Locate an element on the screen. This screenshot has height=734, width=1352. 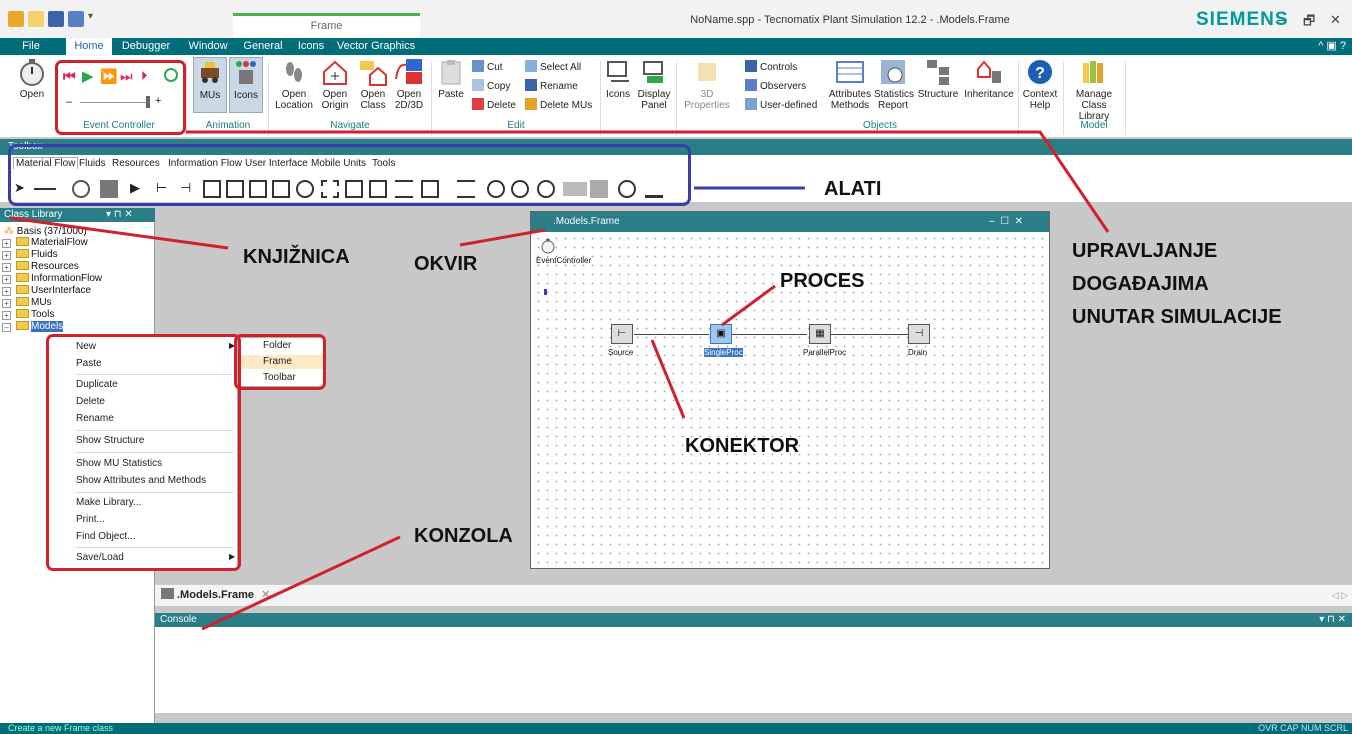
rename-button: Rename is located at coordinates (551, 86).